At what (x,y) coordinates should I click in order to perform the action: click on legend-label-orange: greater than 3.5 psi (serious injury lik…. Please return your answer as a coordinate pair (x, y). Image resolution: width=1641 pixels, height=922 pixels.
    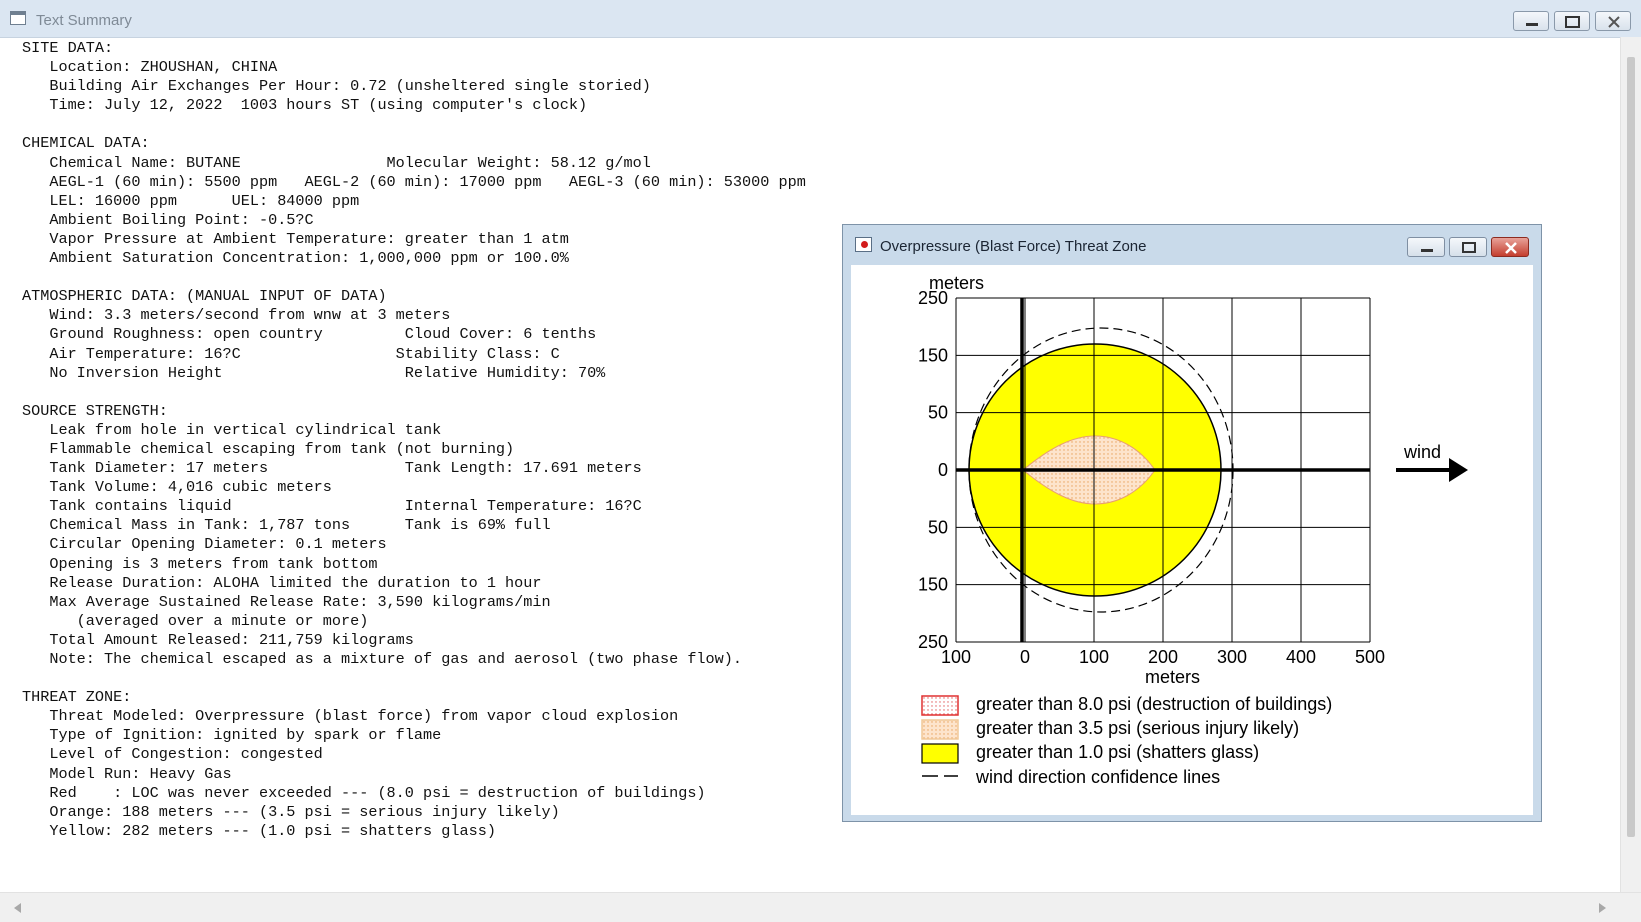
    Looking at the image, I should click on (1137, 728).